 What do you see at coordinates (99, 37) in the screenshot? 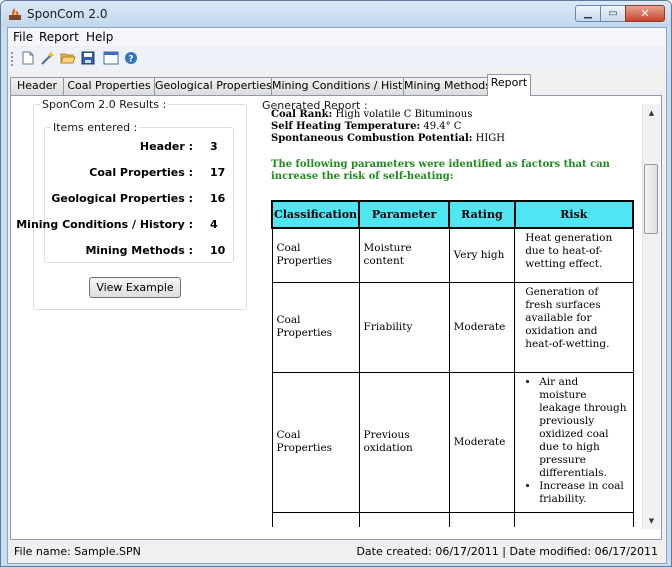
I see `menu-help: Help` at bounding box center [99, 37].